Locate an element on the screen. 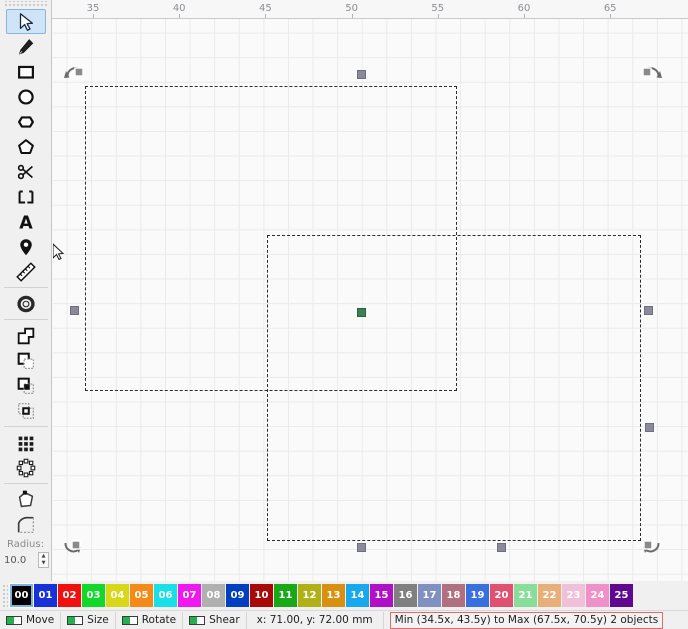  ring-tool is located at coordinates (26, 303).